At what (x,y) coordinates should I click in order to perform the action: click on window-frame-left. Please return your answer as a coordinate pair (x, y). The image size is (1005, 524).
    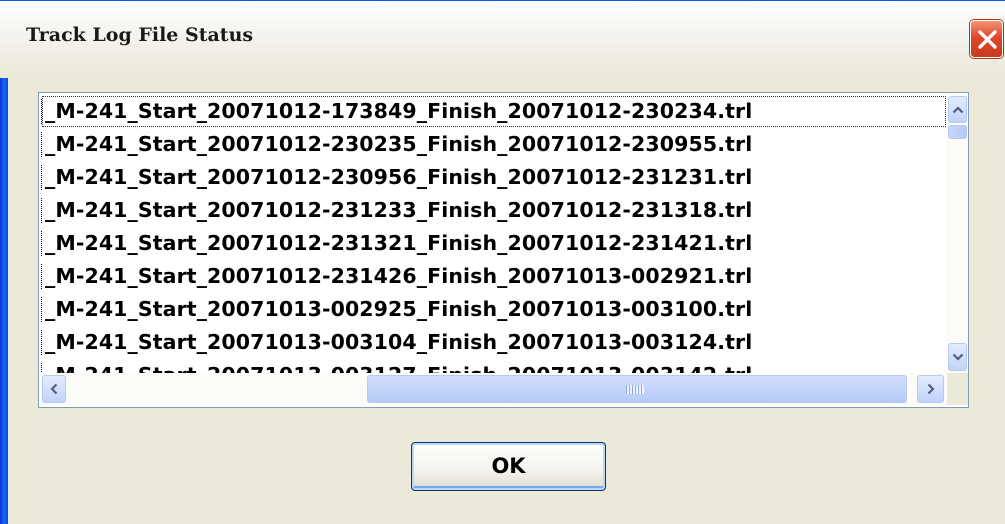
    Looking at the image, I should click on (4, 262).